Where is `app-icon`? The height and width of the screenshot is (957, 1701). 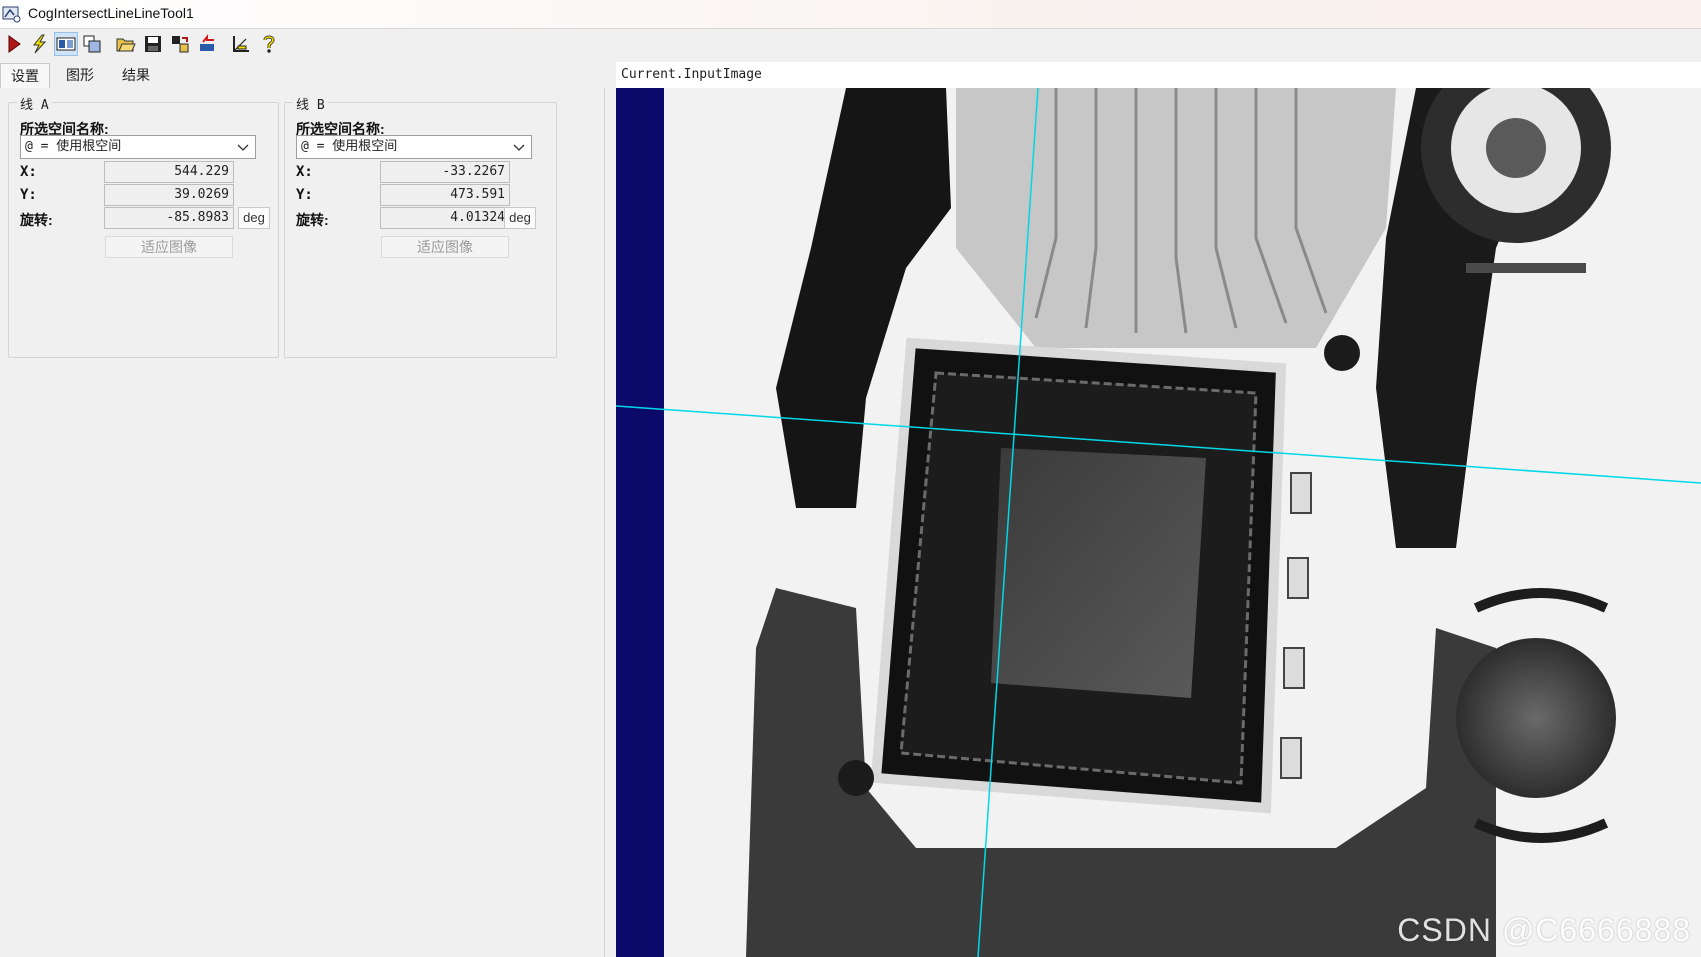 app-icon is located at coordinates (11, 14).